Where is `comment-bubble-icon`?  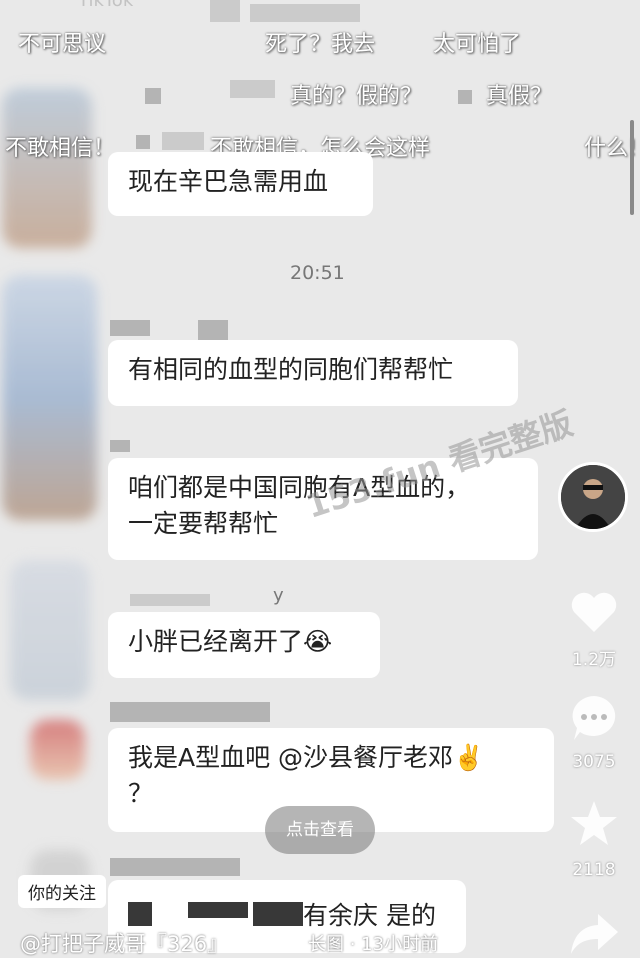 comment-bubble-icon is located at coordinates (594, 718).